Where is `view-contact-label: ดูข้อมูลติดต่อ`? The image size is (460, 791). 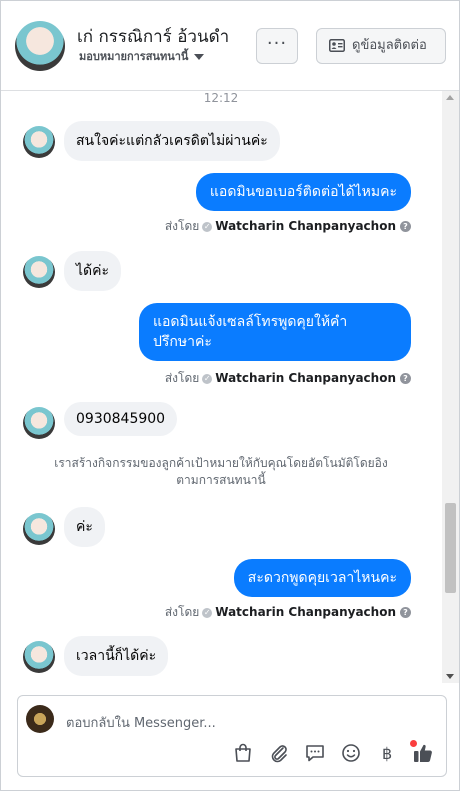
view-contact-label: ดูข้อมูลติดต่อ is located at coordinates (389, 45).